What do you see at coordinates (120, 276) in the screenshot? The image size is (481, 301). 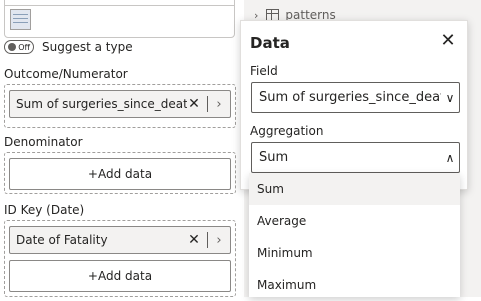 I see `id-key-add-data-button: +Add data` at bounding box center [120, 276].